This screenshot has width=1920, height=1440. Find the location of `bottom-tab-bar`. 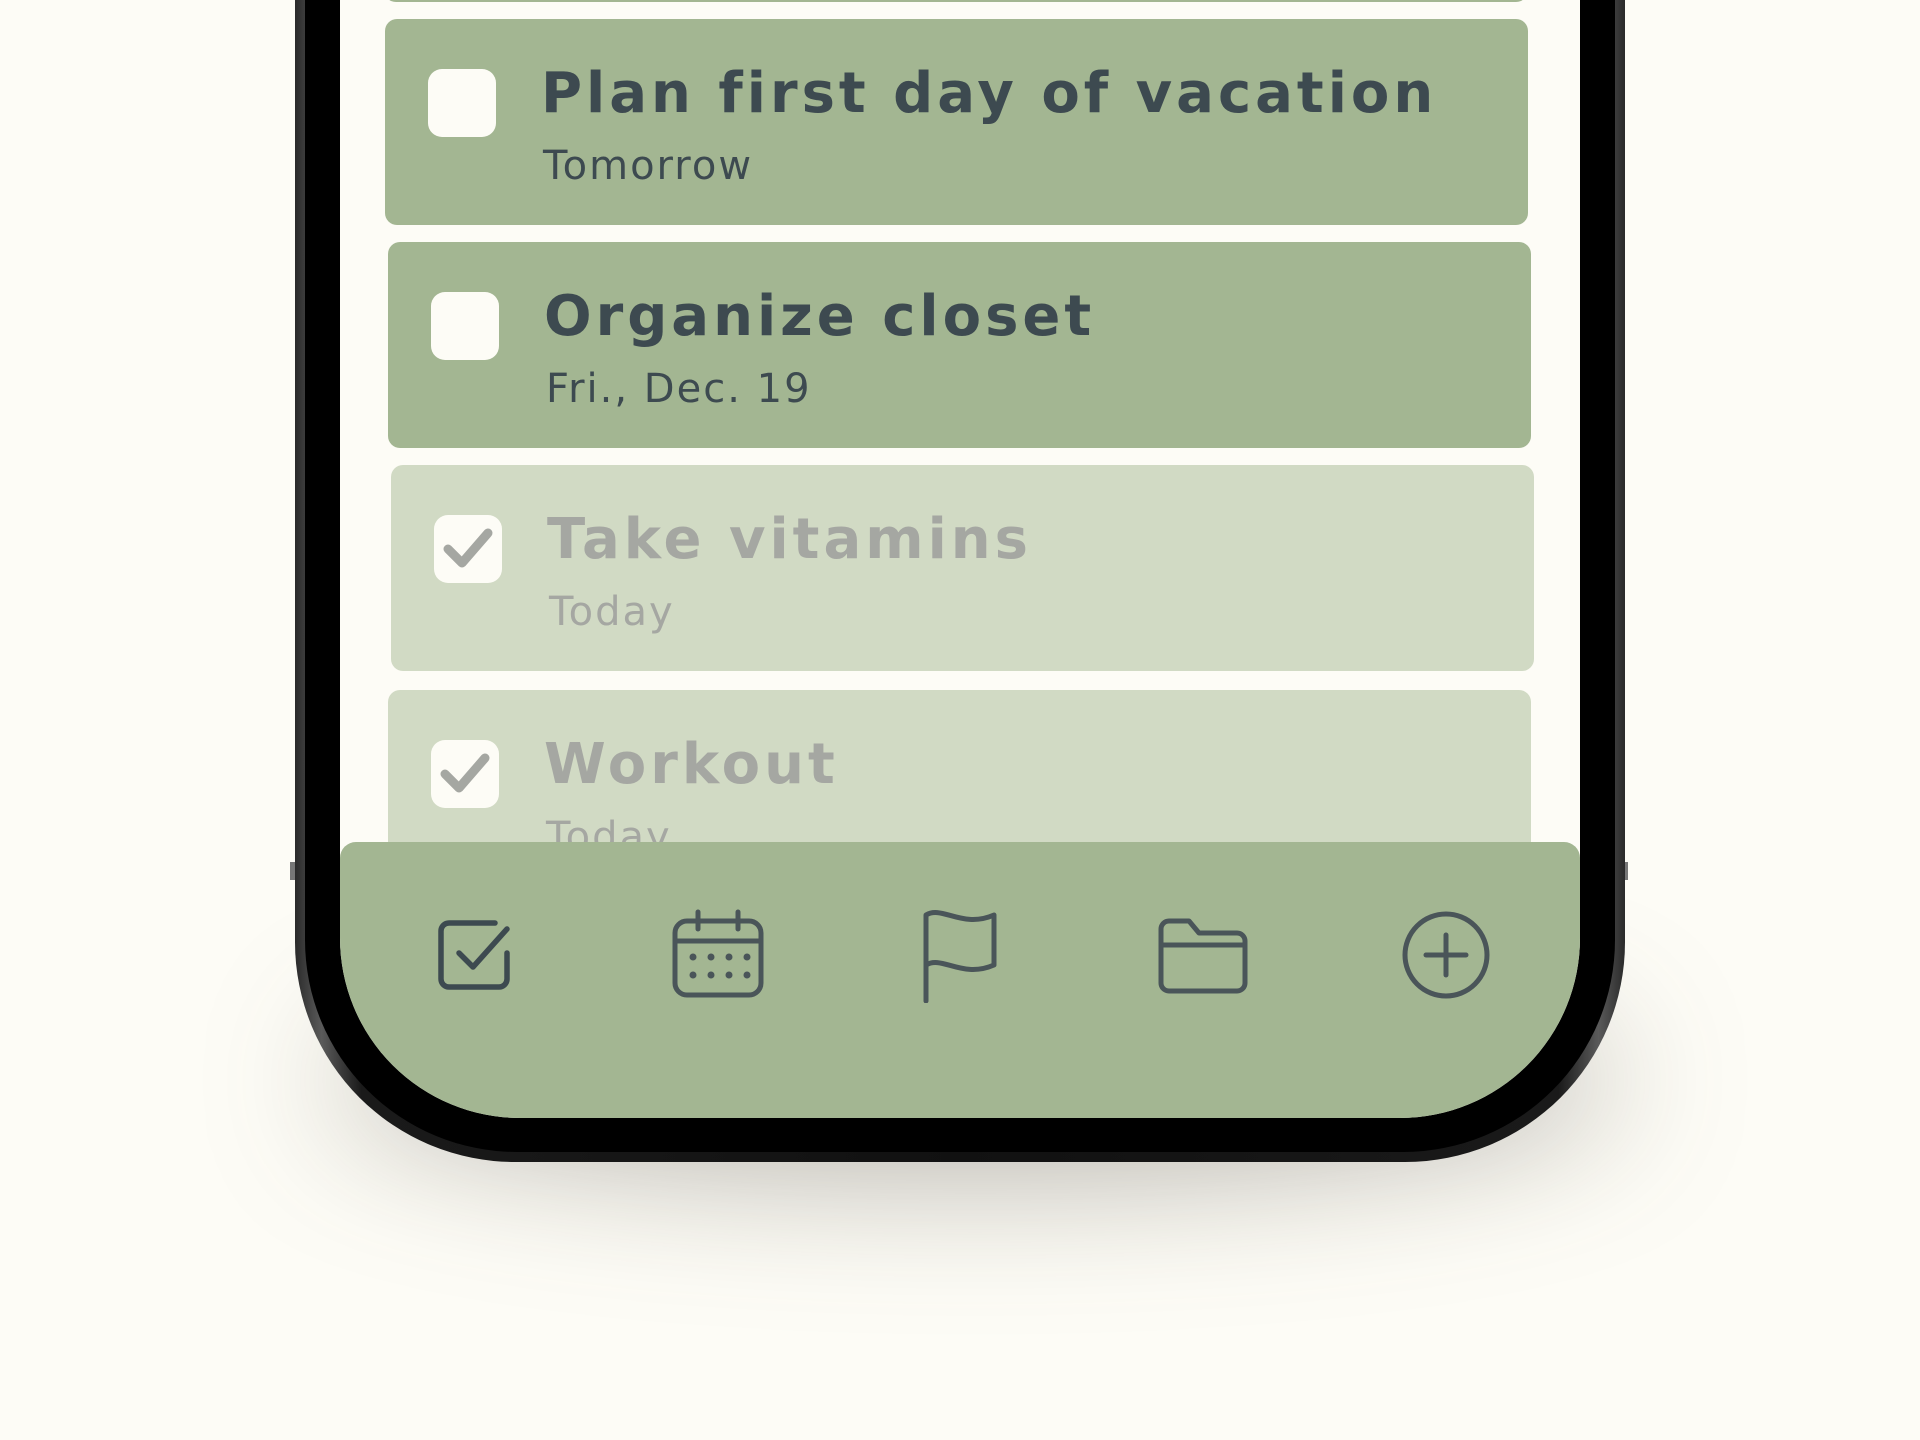

bottom-tab-bar is located at coordinates (960, 980).